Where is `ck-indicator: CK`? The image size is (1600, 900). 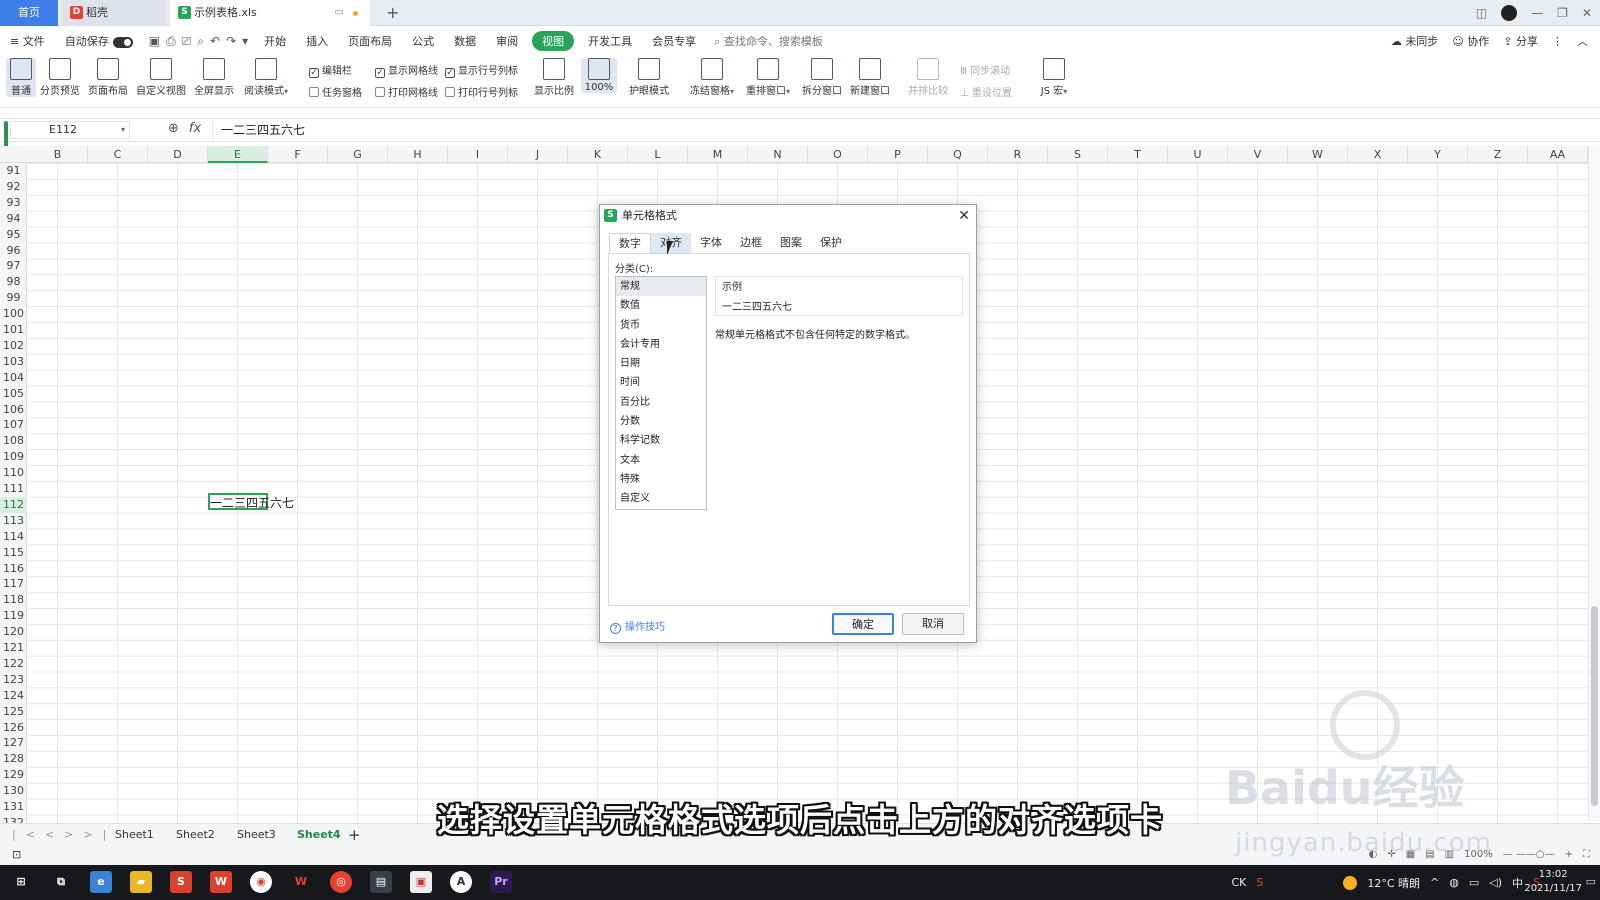 ck-indicator: CK is located at coordinates (1238, 882).